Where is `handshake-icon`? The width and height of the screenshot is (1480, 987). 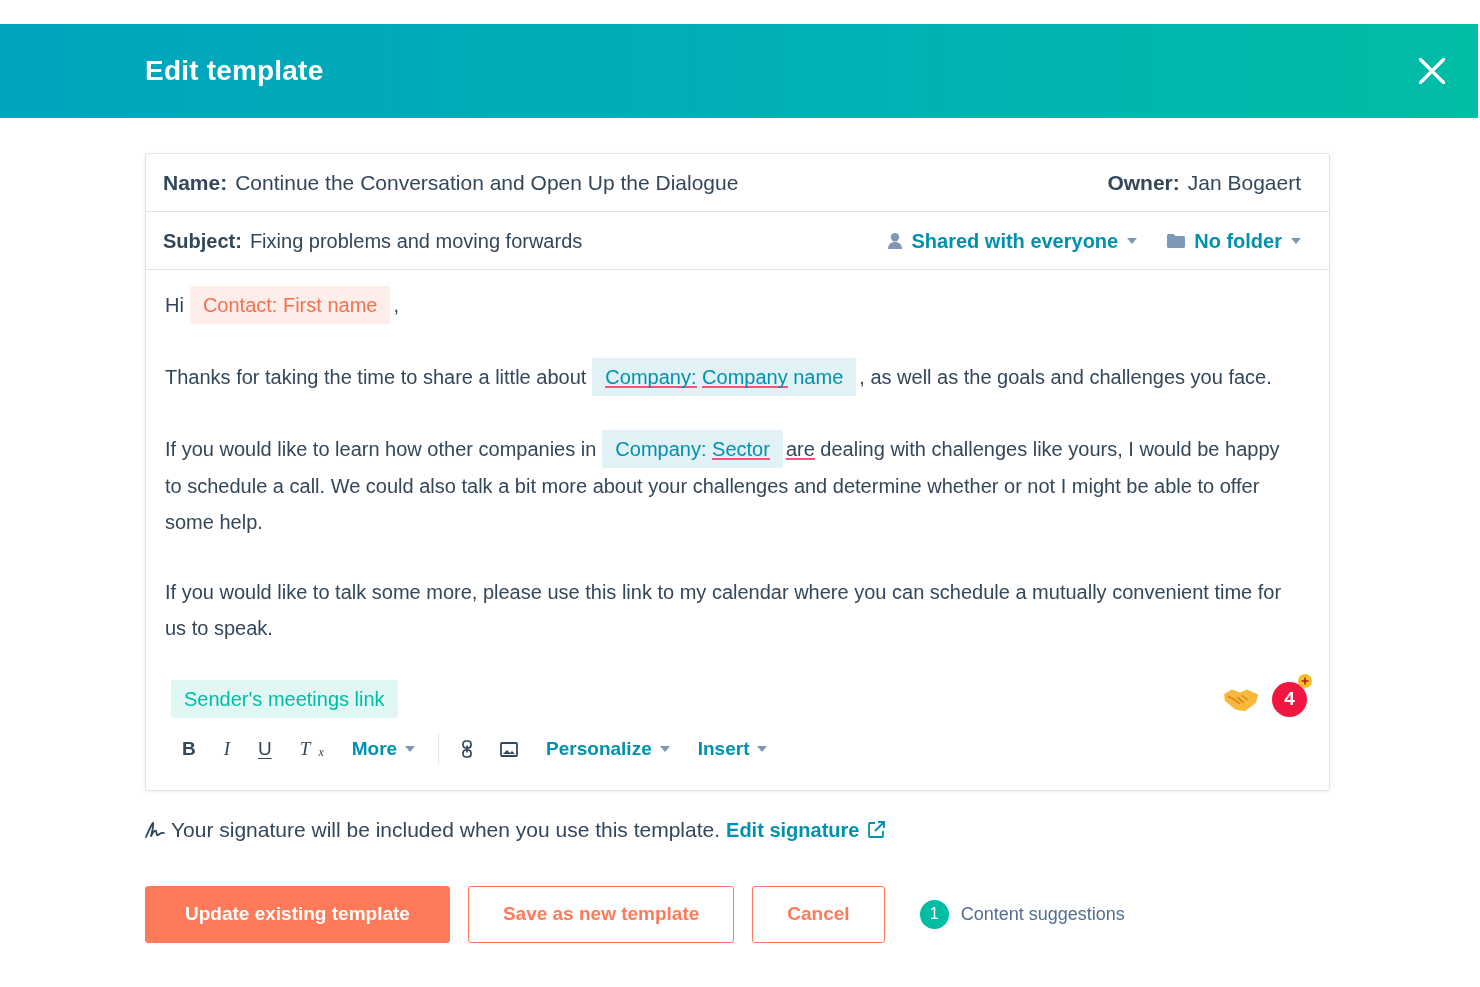
handshake-icon is located at coordinates (1241, 699).